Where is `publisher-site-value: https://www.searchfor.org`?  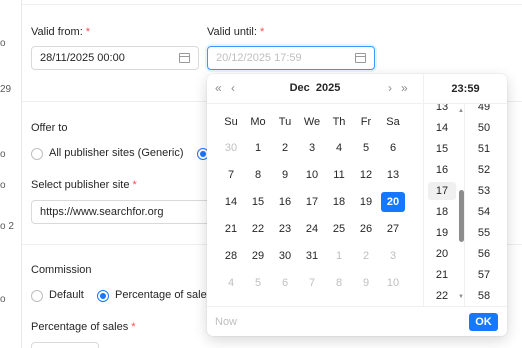
publisher-site-value: https://www.searchfor.org is located at coordinates (102, 212).